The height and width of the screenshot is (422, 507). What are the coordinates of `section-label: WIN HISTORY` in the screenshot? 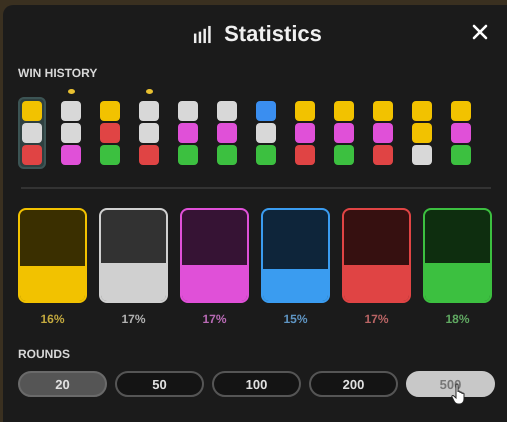 It's located at (58, 73).